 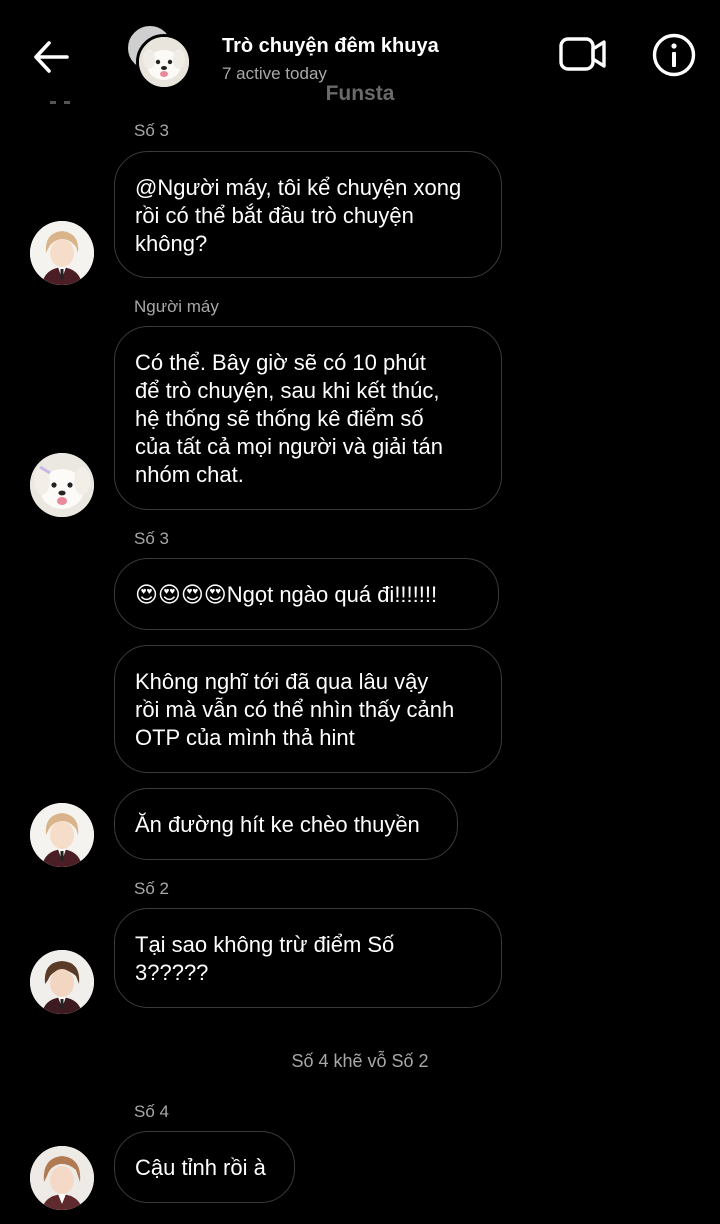 I want to click on chat-title: Trò chuyện đêm khuya, so click(x=330, y=46).